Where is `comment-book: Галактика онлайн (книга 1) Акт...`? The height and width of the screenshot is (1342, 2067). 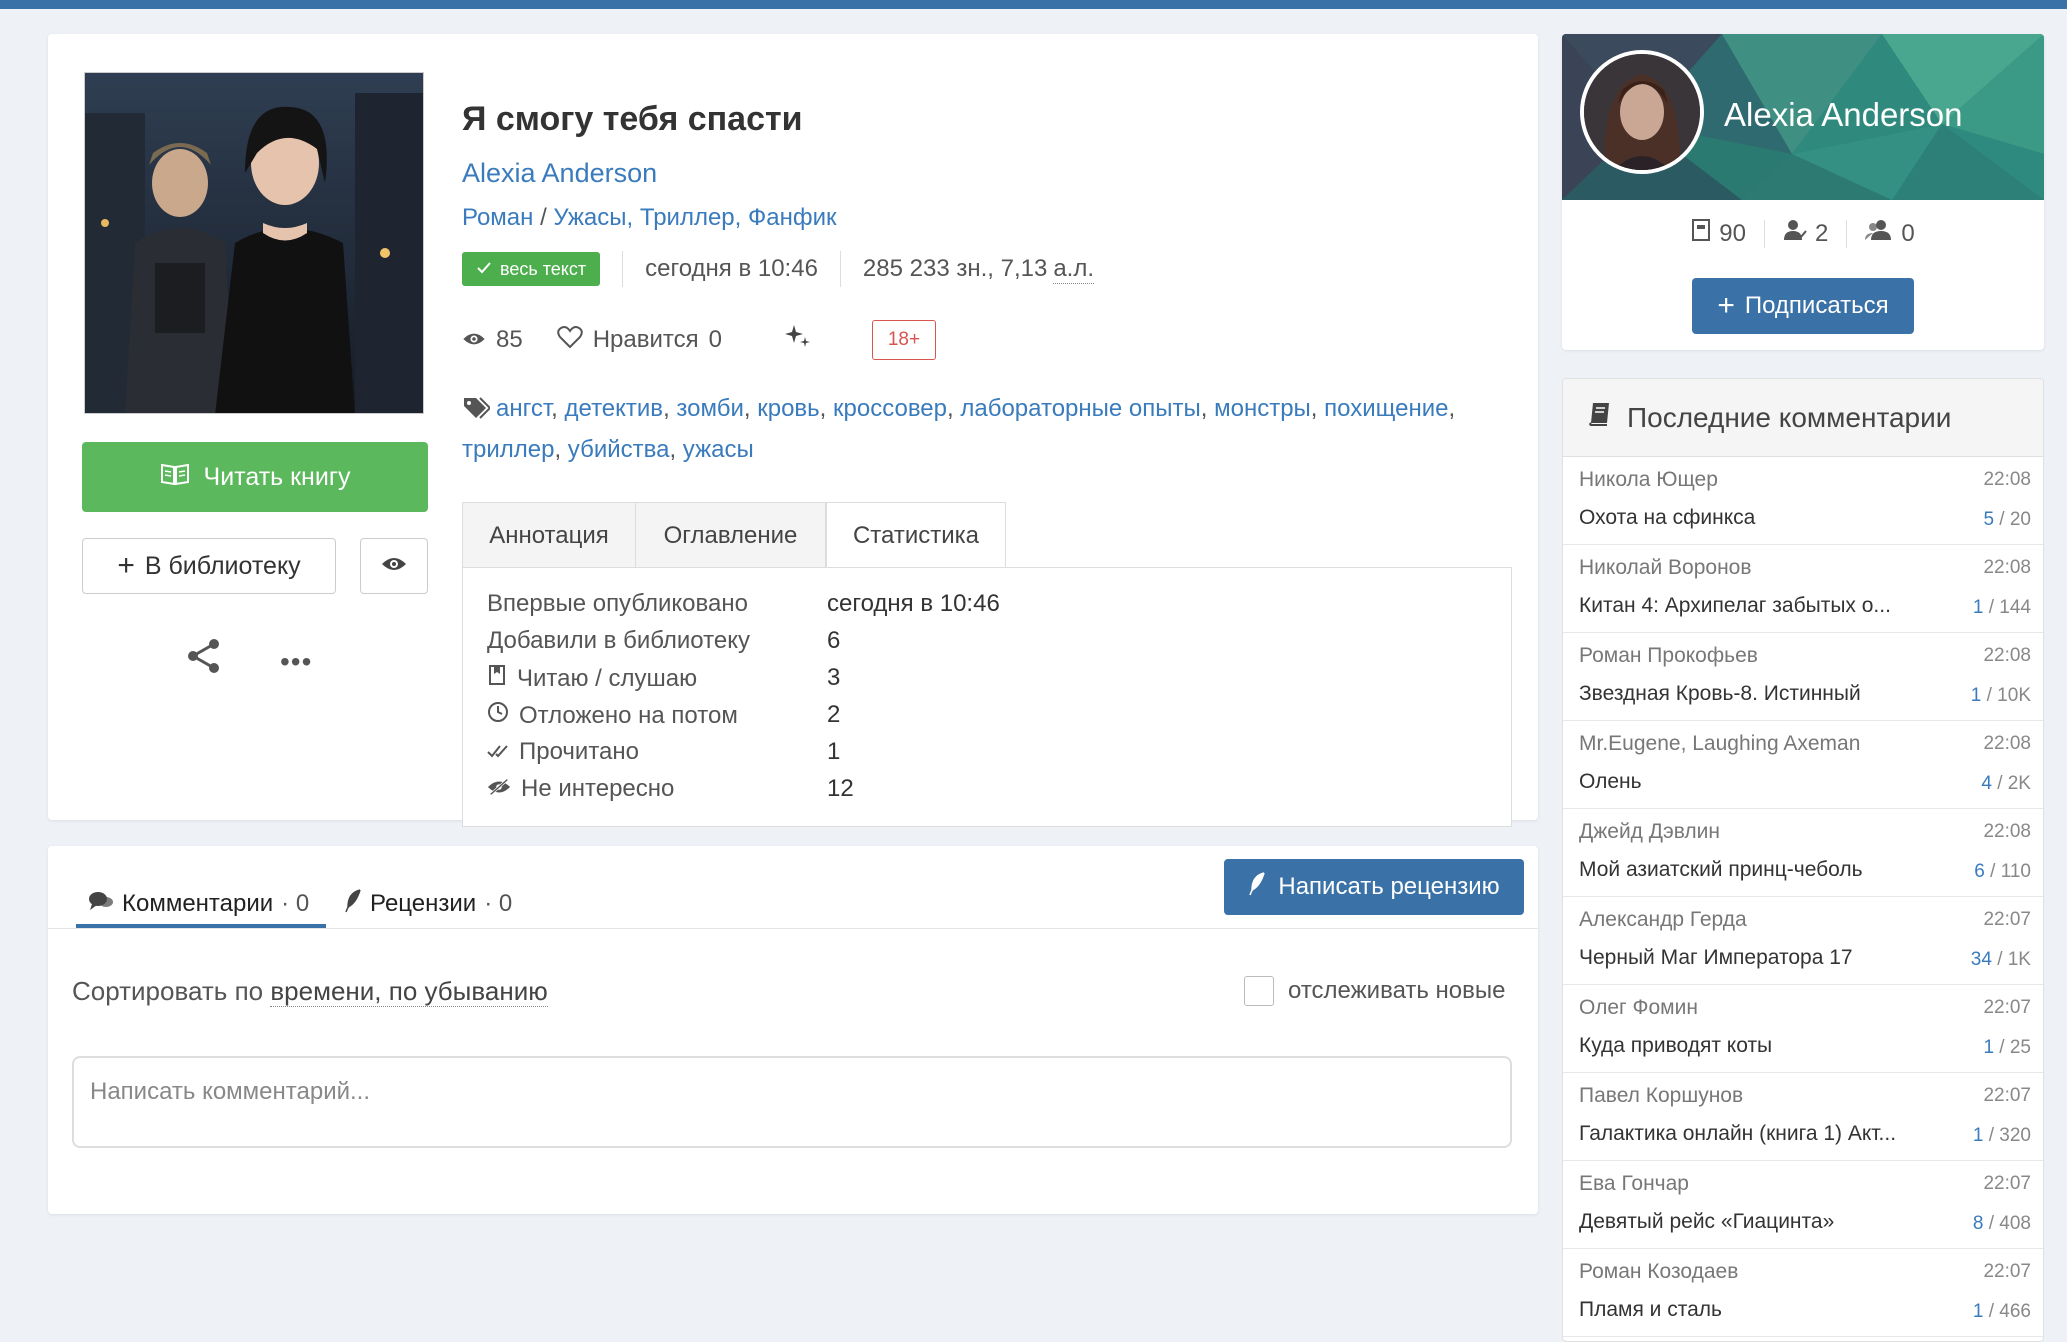 comment-book: Галактика онлайн (книга 1) Акт... is located at coordinates (1754, 1134).